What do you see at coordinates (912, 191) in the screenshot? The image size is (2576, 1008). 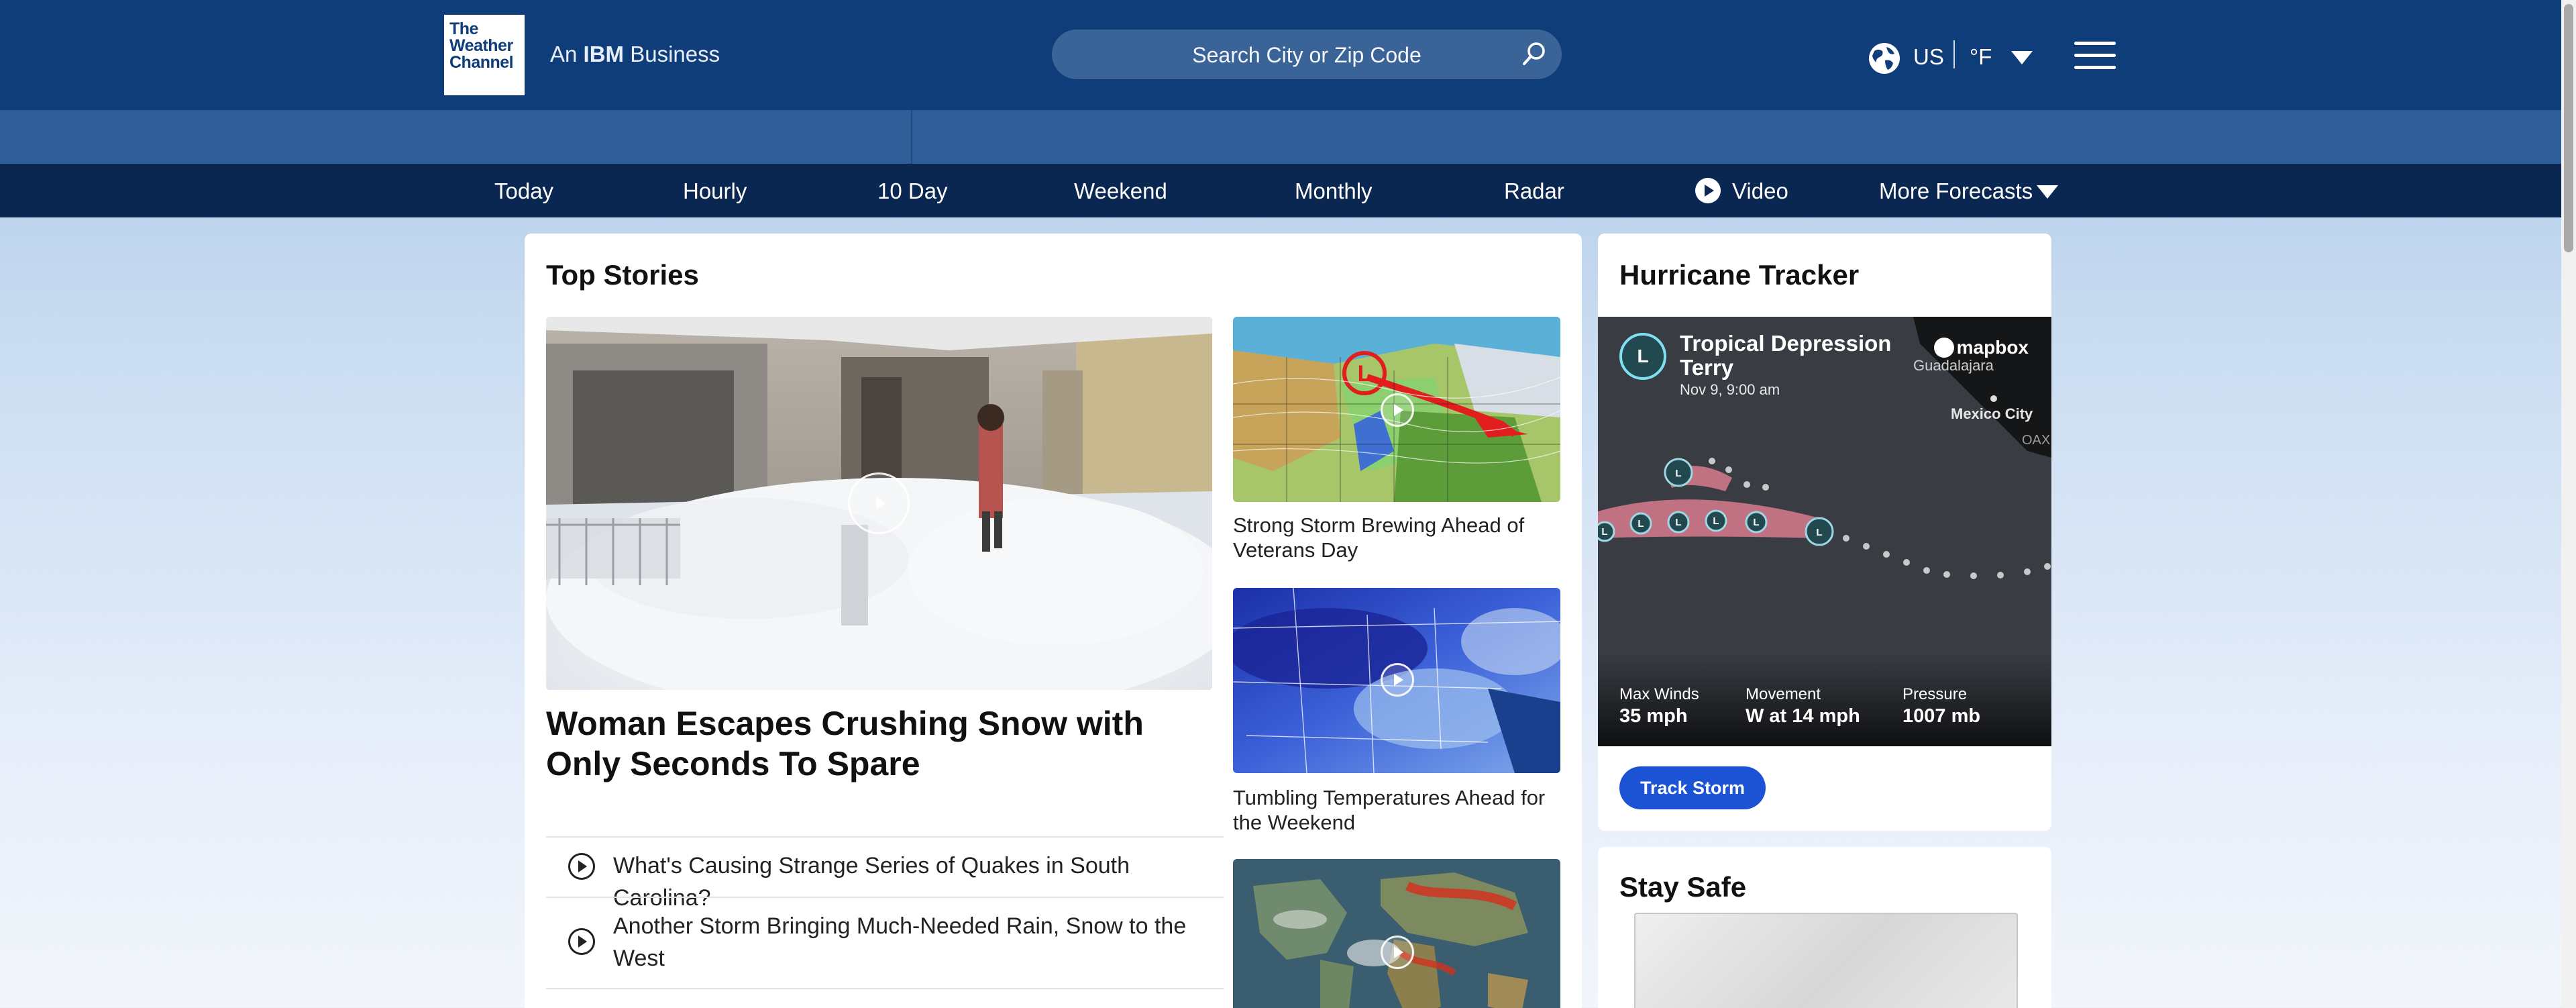 I see `nav-10-day: 10 Day` at bounding box center [912, 191].